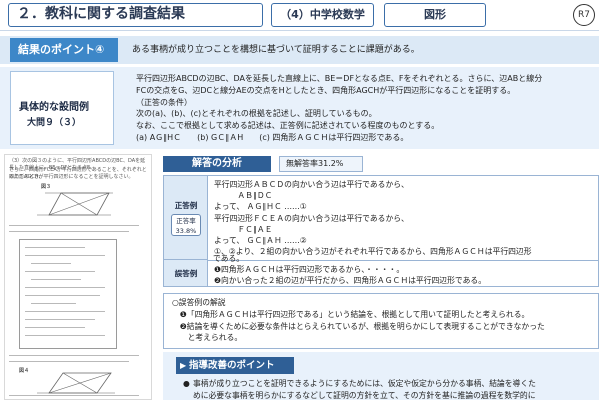 Image resolution: width=599 pixels, height=401 pixels. I want to click on page-header: ２．教科に関する調査結果 （4）中学校数学 図形 R7, so click(299, 16).